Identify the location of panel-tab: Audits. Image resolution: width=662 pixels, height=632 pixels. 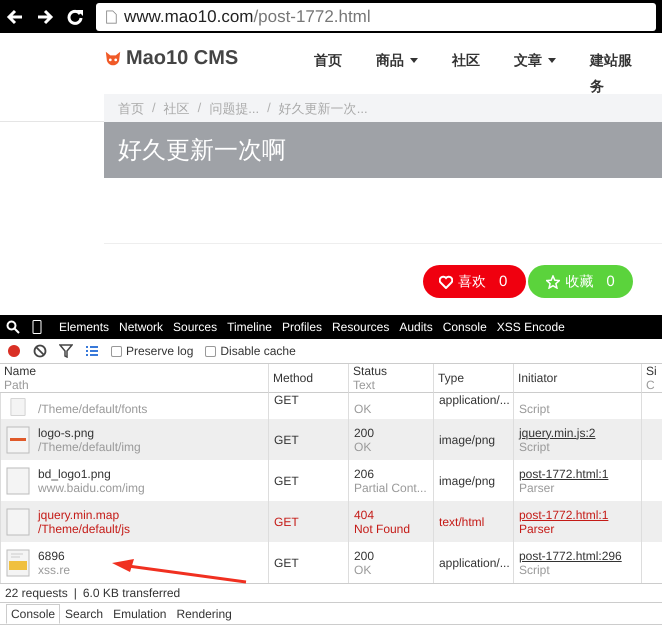
(416, 327).